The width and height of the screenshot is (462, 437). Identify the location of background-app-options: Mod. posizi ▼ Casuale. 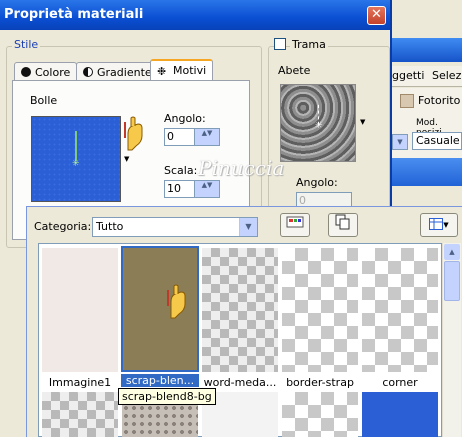
(426, 136).